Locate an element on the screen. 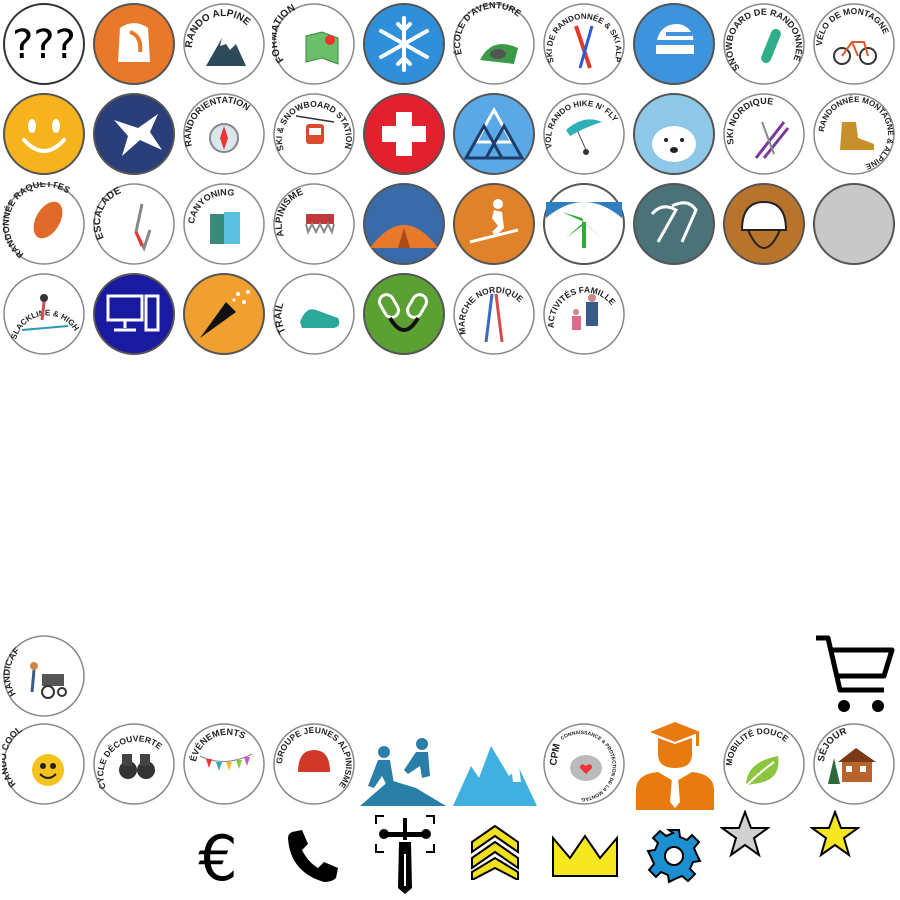  badge-rando-cool: RANDO COOL is located at coordinates (44, 764).